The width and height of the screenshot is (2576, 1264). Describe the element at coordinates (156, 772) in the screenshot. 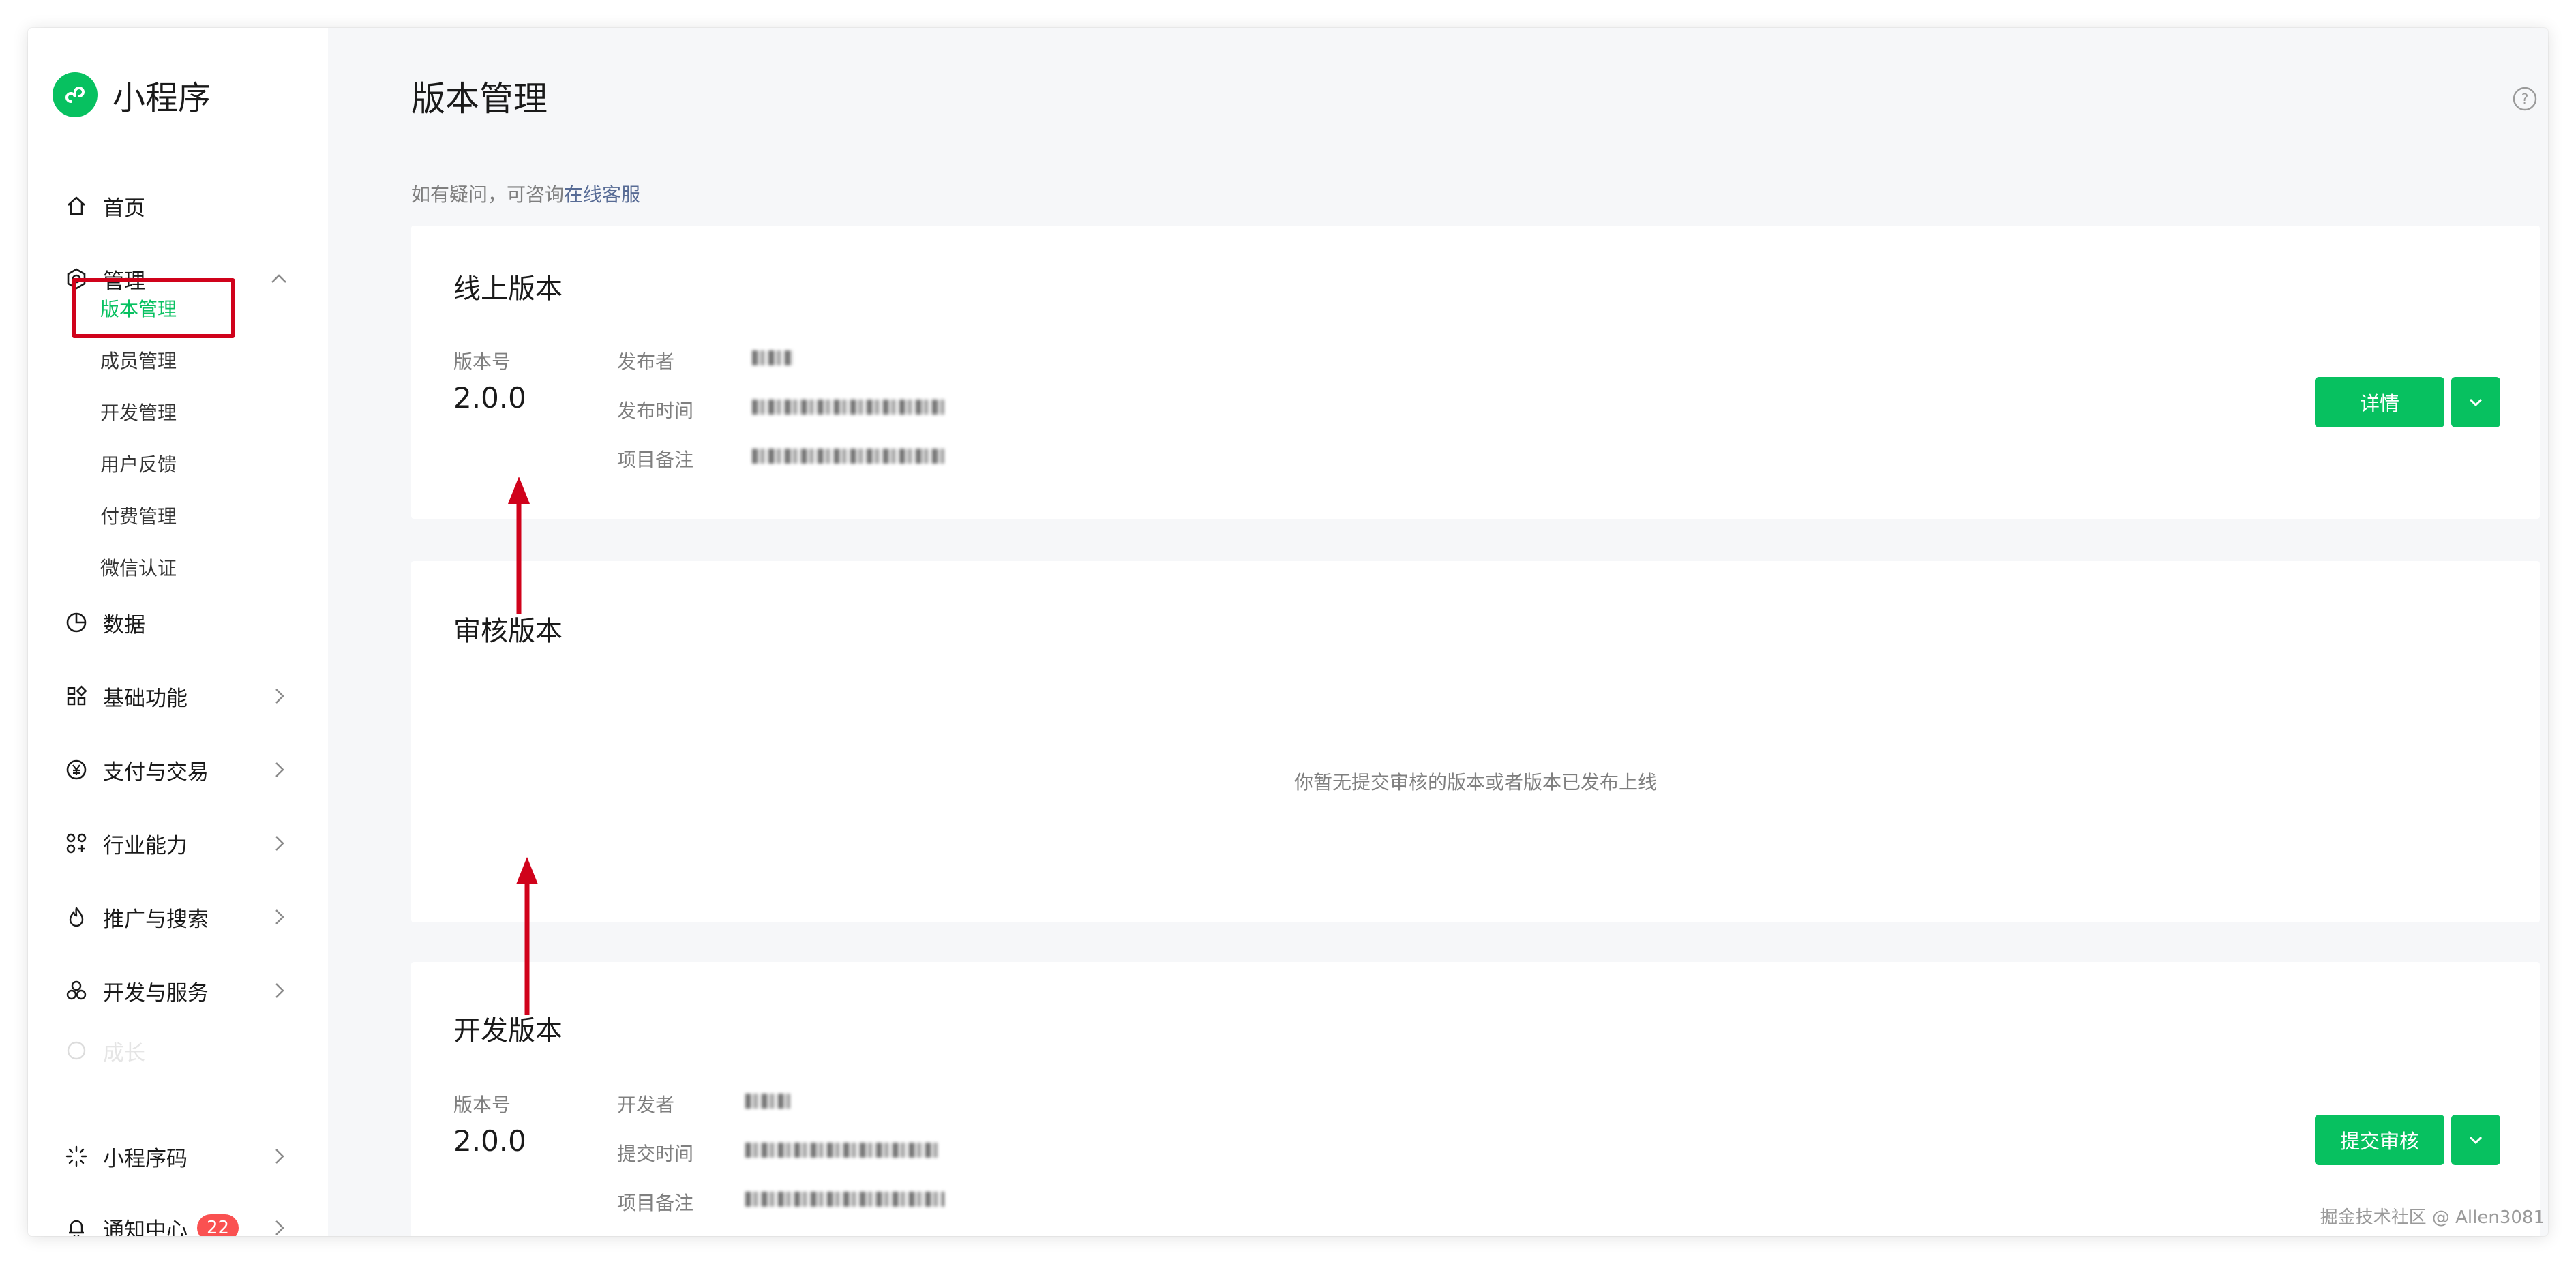

I see `sidebar-item-label: 支付与交易` at that location.